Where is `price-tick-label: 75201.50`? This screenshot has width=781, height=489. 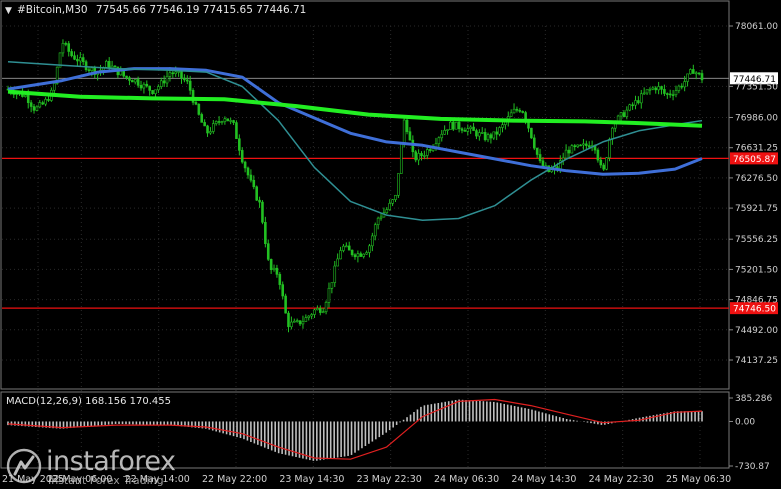 price-tick-label: 75201.50 is located at coordinates (756, 270).